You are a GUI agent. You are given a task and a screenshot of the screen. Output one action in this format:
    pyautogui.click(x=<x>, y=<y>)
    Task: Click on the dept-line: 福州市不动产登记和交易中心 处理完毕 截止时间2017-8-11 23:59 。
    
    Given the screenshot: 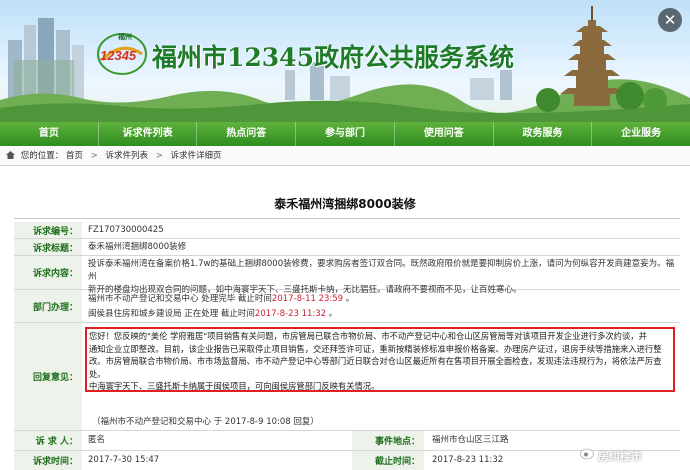 What is the action you would take?
    pyautogui.click(x=221, y=299)
    